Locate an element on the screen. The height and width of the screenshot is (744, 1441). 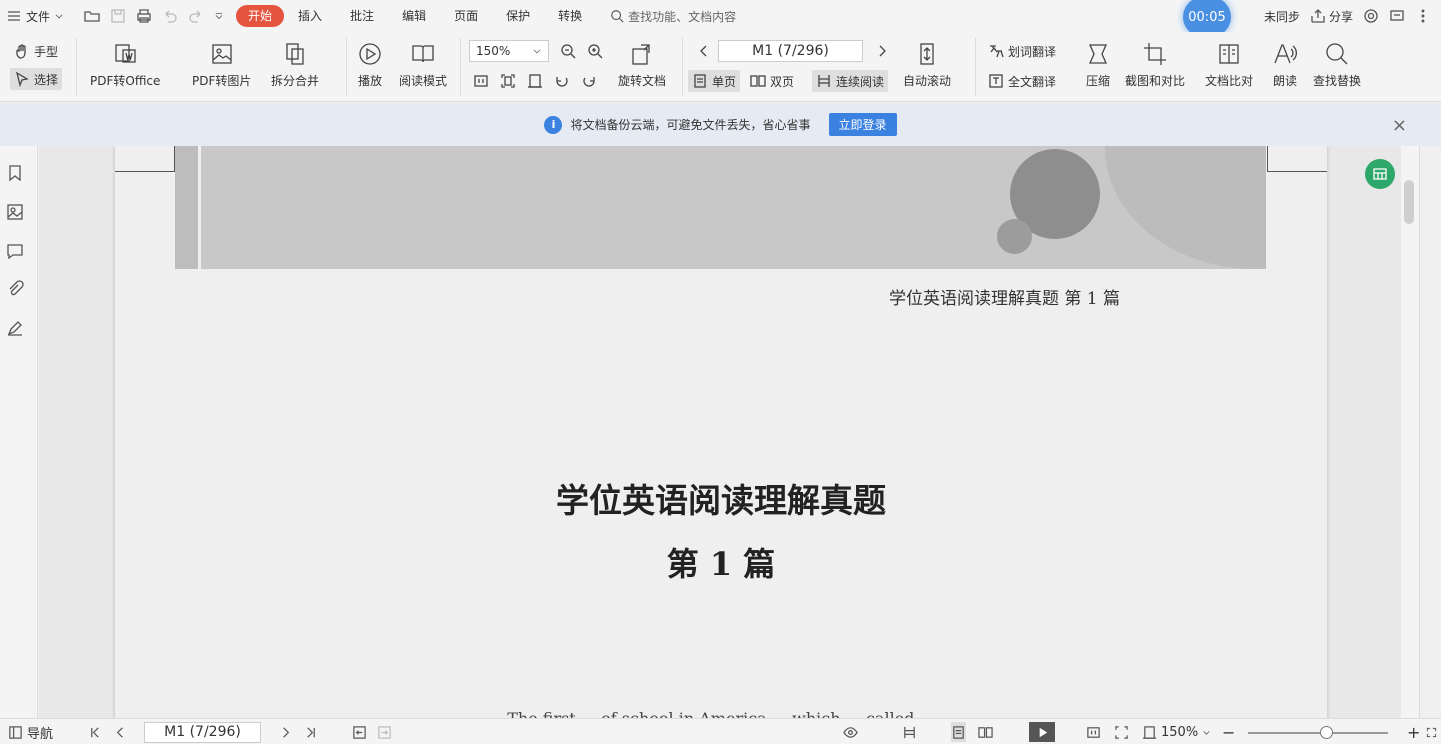
tab-annotate: 批注 is located at coordinates (362, 16).